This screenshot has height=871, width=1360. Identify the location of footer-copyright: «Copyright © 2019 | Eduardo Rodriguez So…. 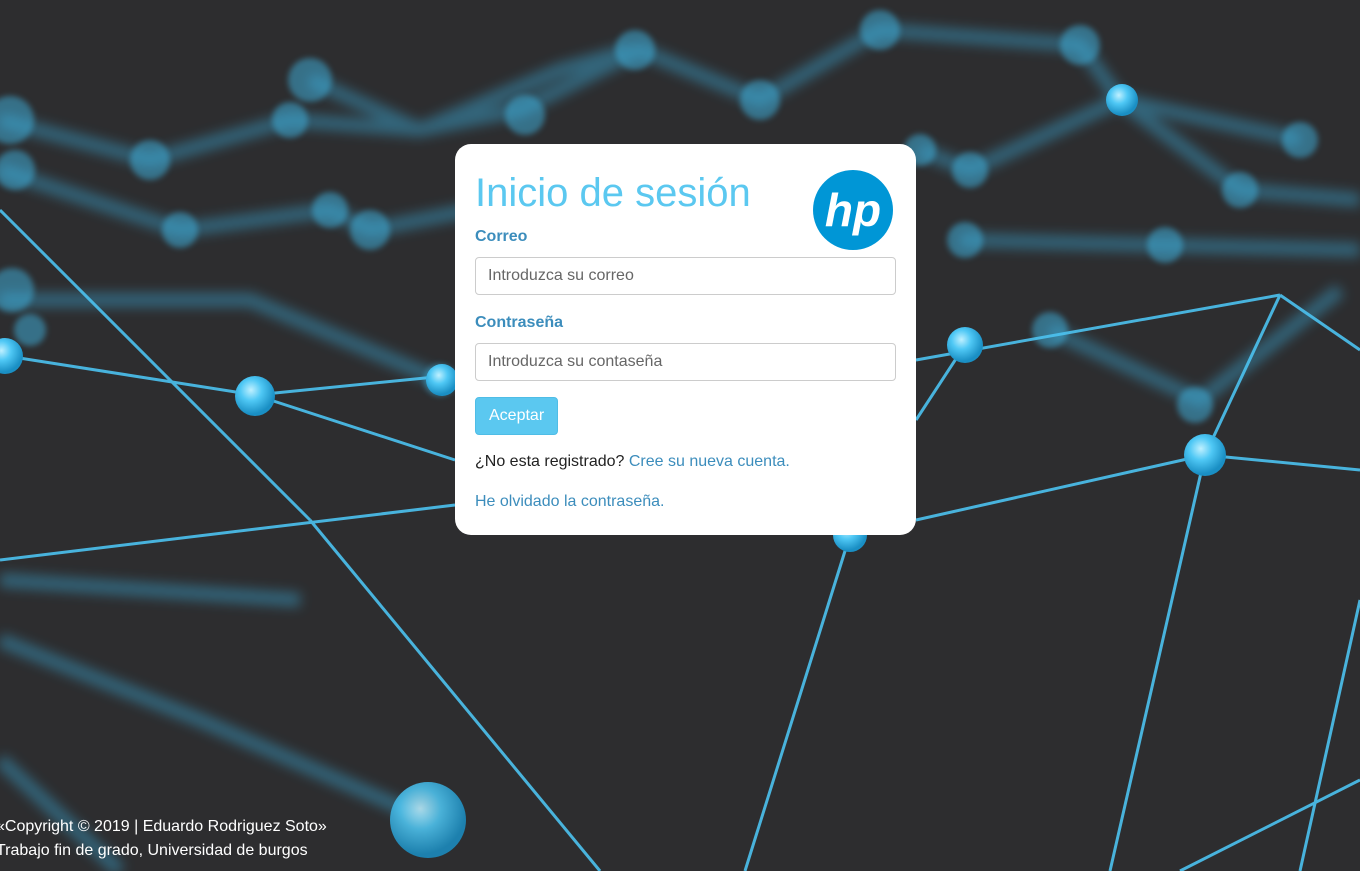
(163, 826).